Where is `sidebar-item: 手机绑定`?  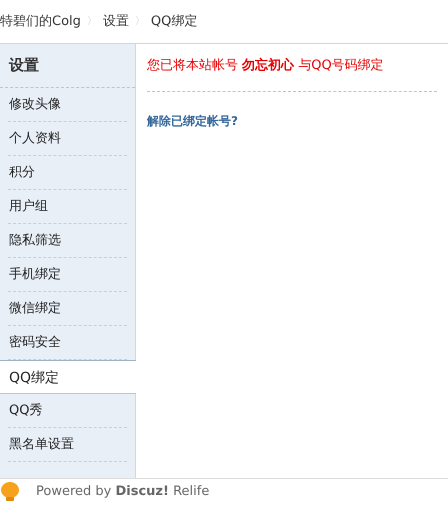
sidebar-item: 手机绑定 is located at coordinates (67, 275).